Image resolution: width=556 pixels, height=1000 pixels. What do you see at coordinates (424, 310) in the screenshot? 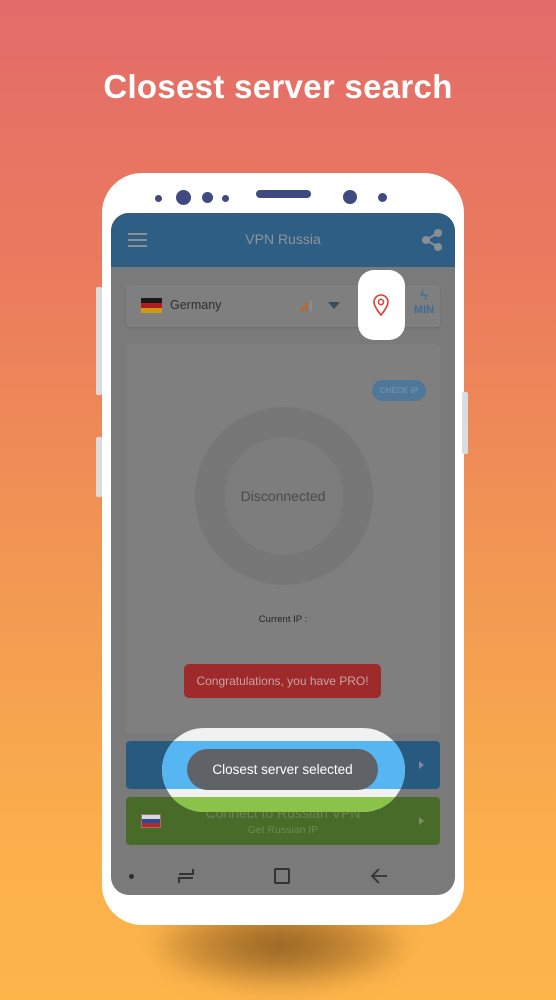
I see `mode-label: MIN` at bounding box center [424, 310].